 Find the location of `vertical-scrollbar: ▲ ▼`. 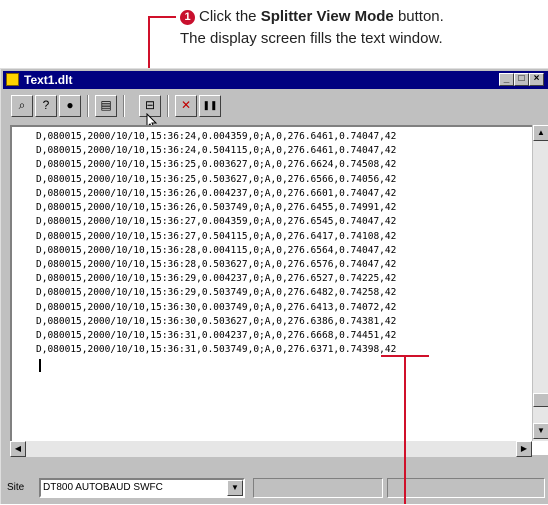

vertical-scrollbar: ▲ ▼ is located at coordinates (540, 283).